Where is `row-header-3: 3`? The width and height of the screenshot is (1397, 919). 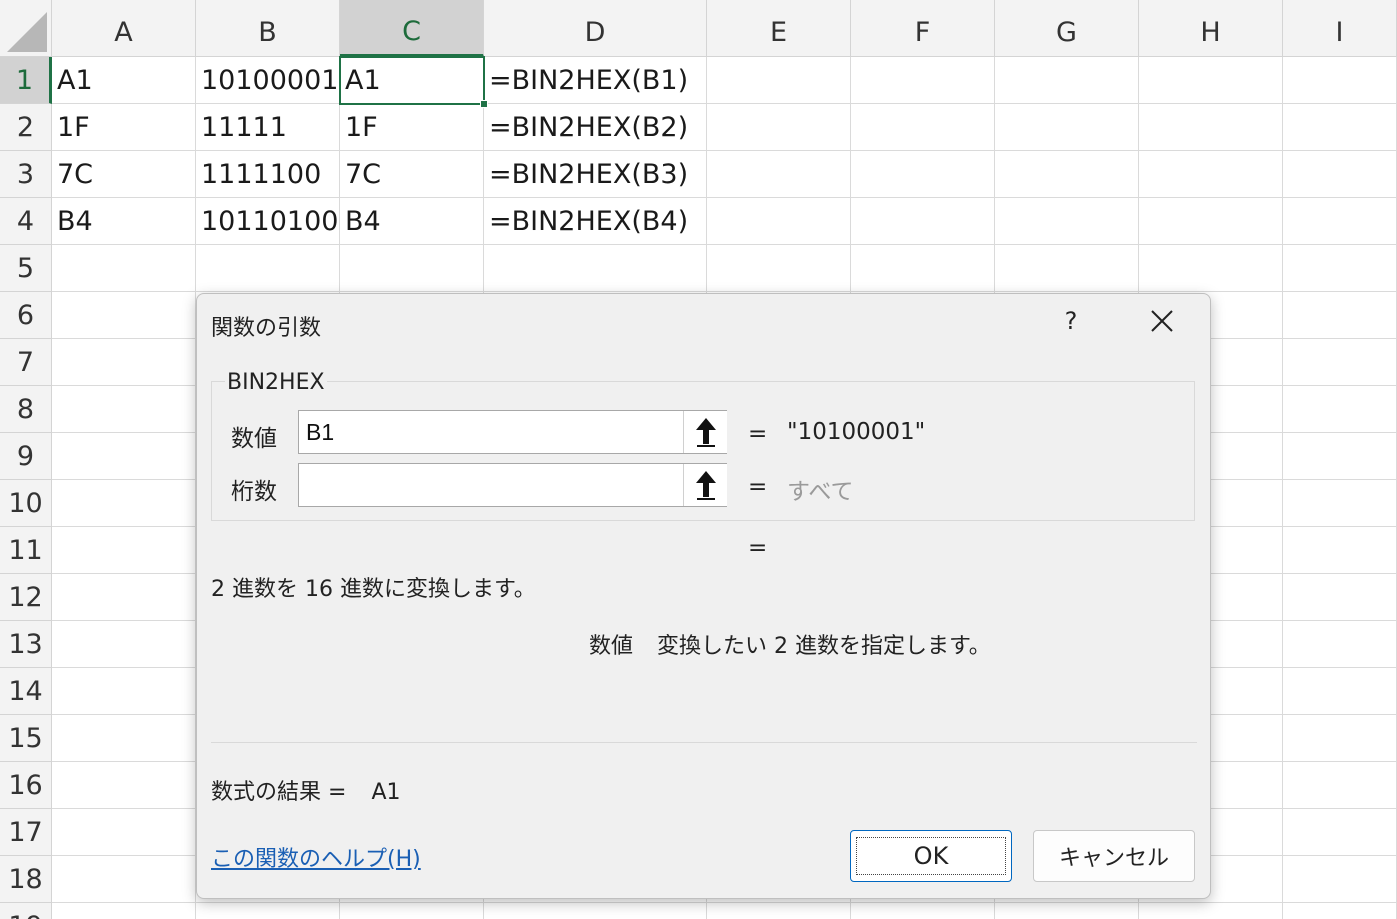
row-header-3: 3 is located at coordinates (26, 174).